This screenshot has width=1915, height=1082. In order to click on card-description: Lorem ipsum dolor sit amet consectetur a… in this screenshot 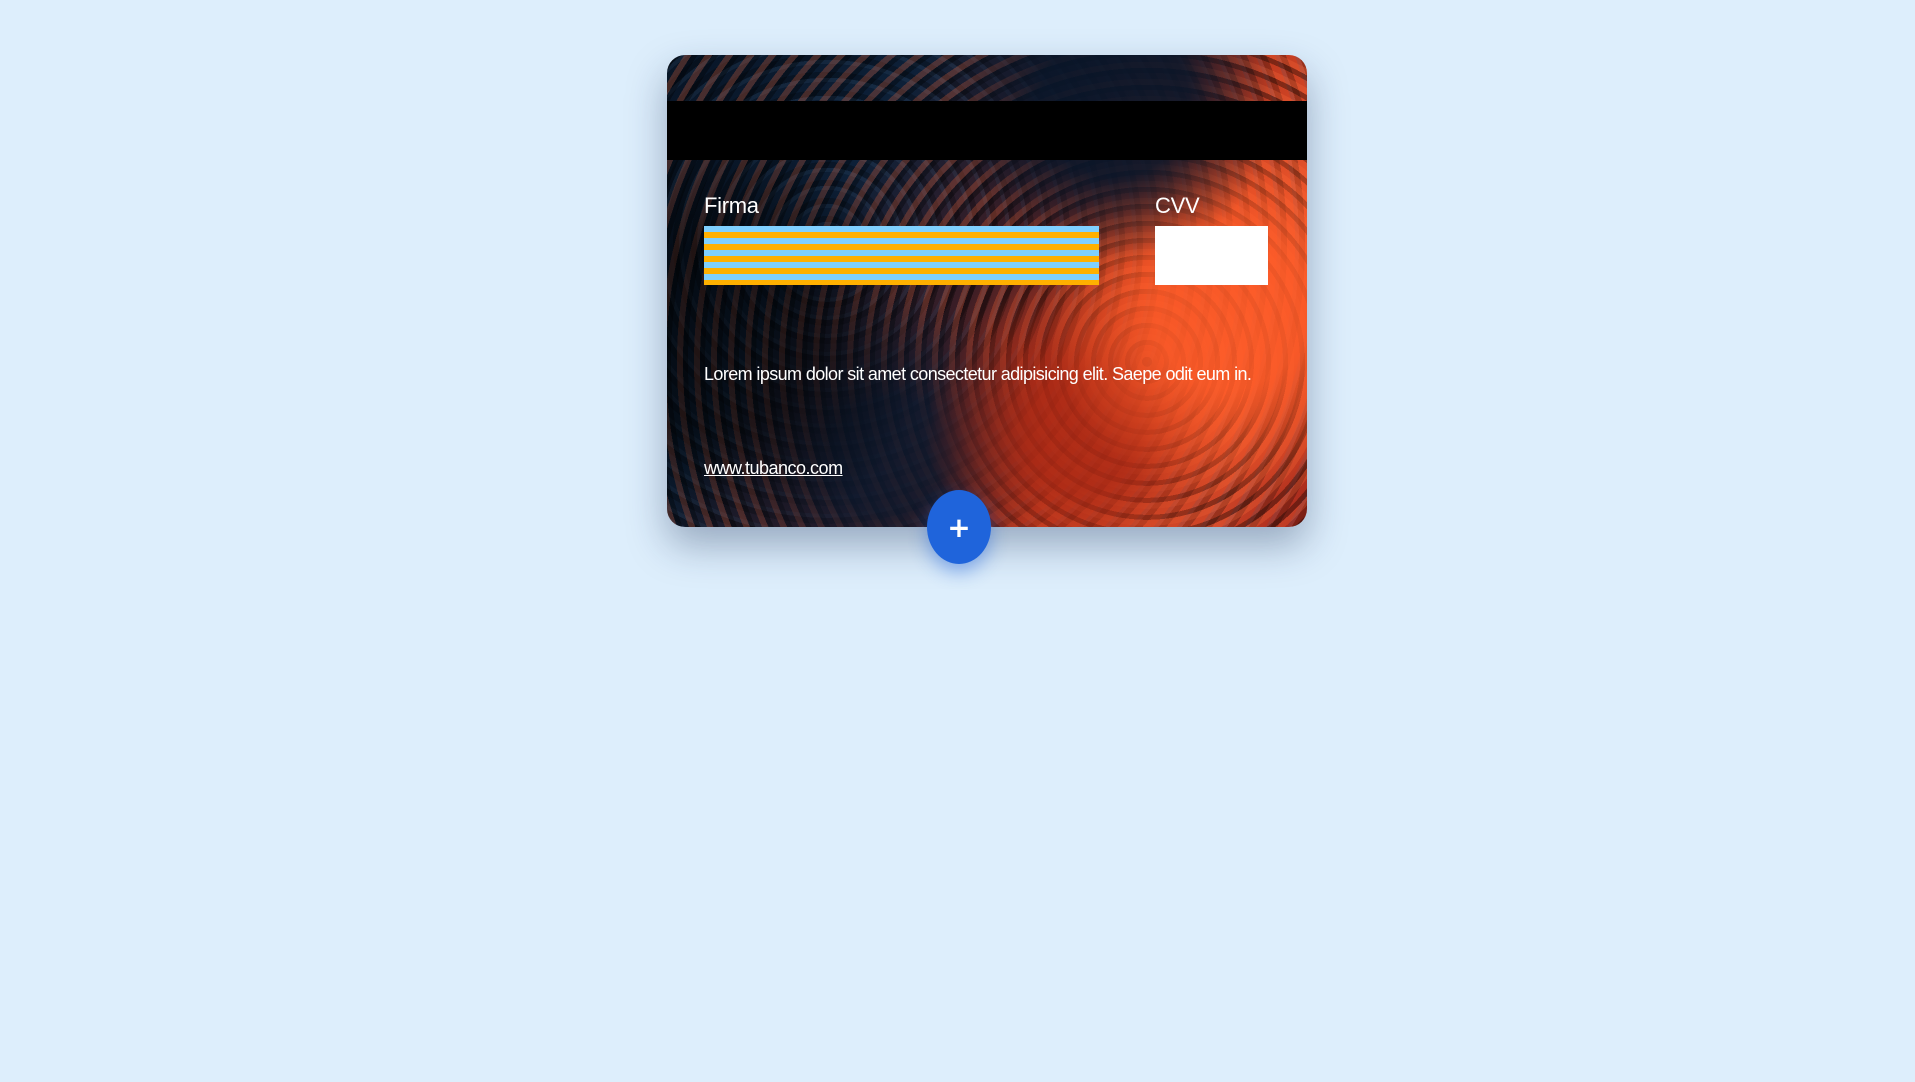, I will do `click(978, 374)`.